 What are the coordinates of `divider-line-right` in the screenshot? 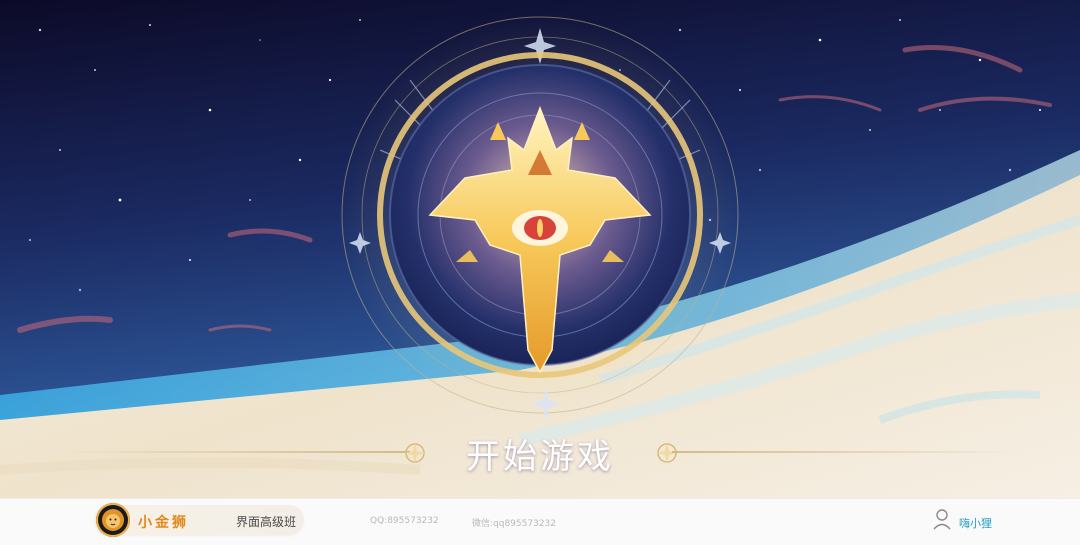 It's located at (847, 452).